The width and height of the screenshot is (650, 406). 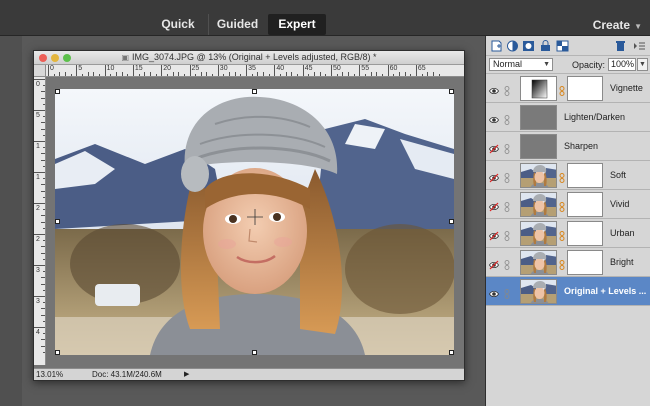 I want to click on tab-expert: Expert, so click(x=297, y=24).